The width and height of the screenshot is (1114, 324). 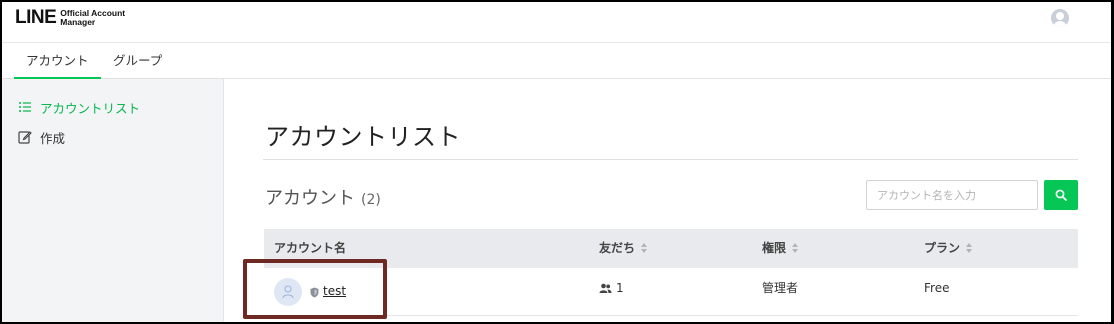 I want to click on column-header-plan: プラン, so click(x=948, y=248).